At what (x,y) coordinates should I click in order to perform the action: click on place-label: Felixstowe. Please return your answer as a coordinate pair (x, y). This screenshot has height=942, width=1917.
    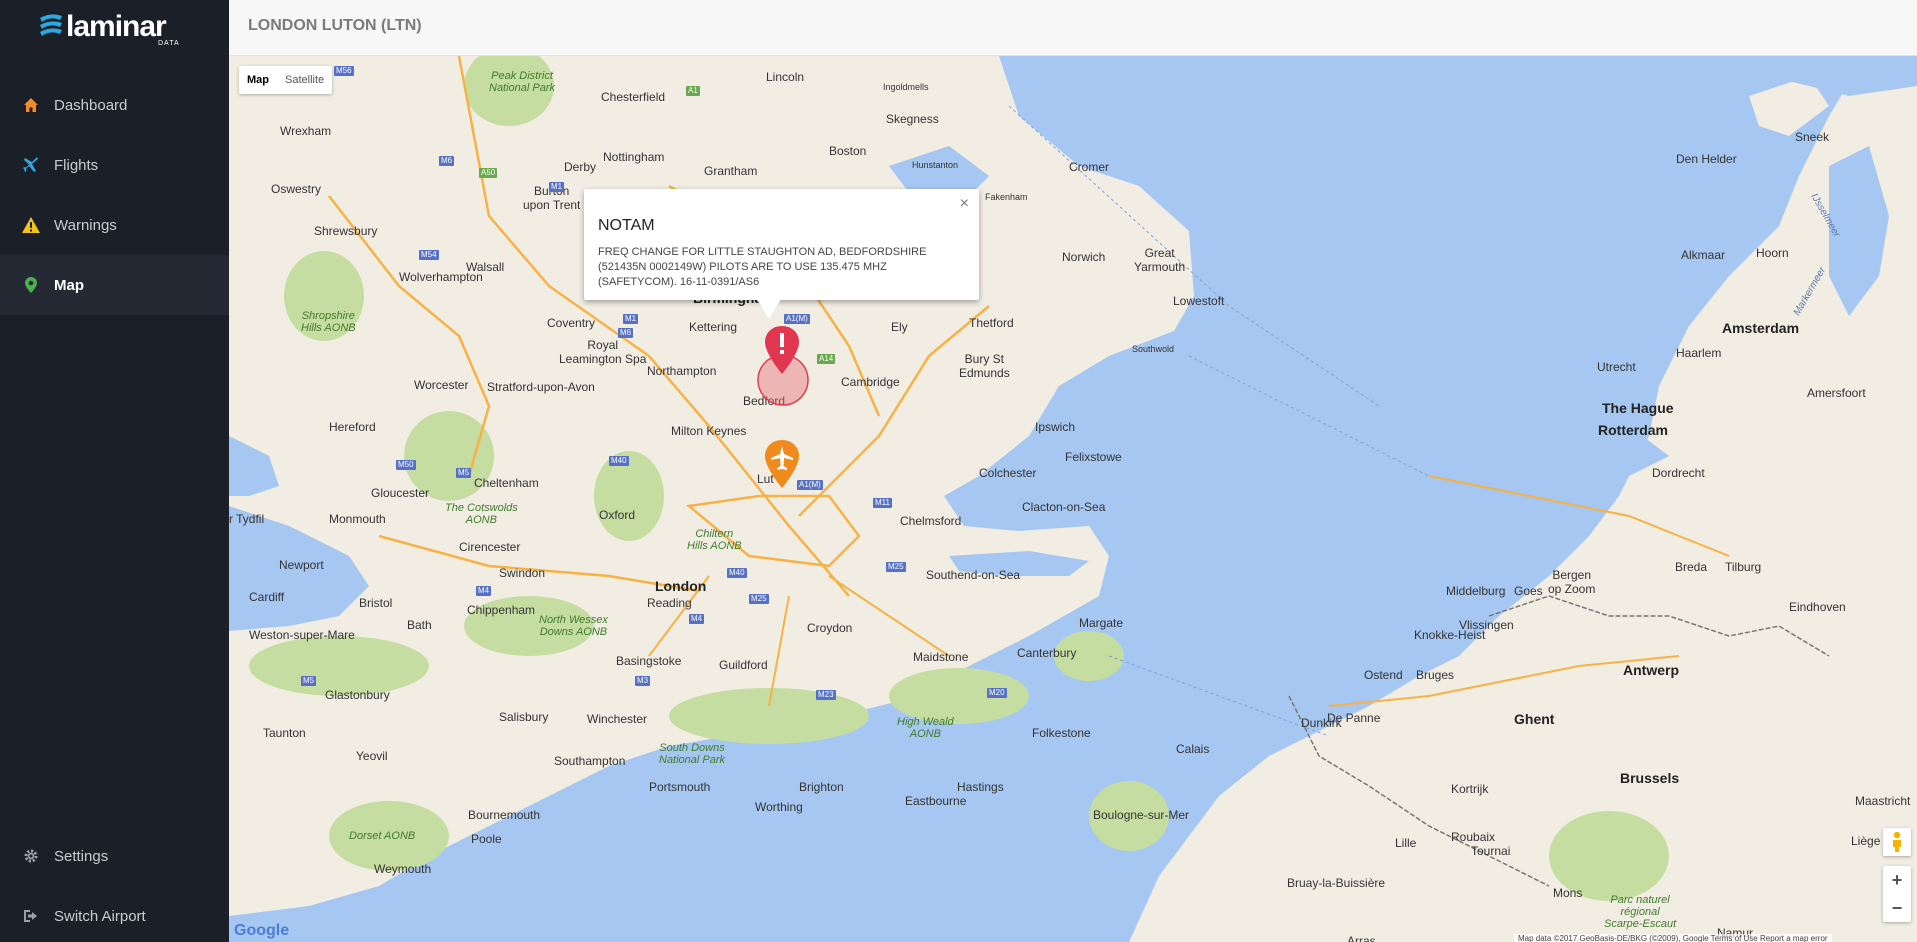
    Looking at the image, I should click on (1093, 457).